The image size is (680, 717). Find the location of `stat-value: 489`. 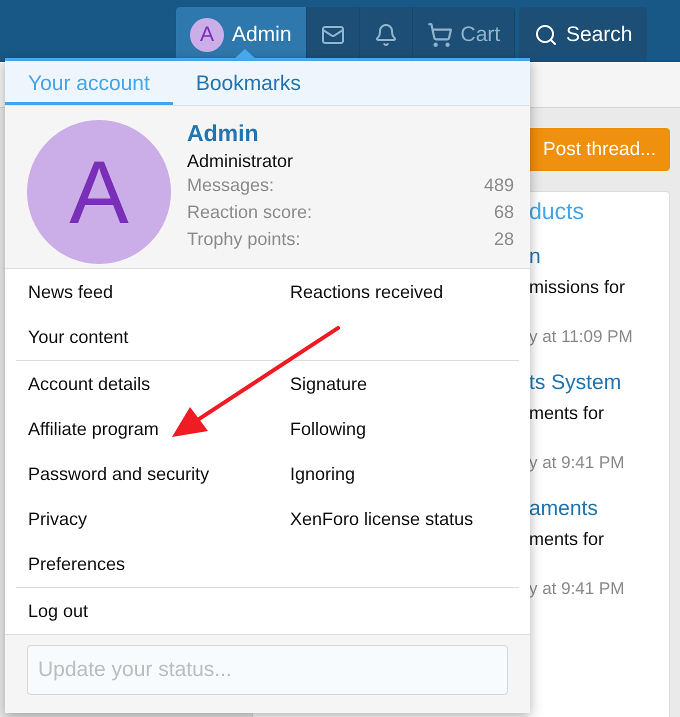

stat-value: 489 is located at coordinates (499, 185).